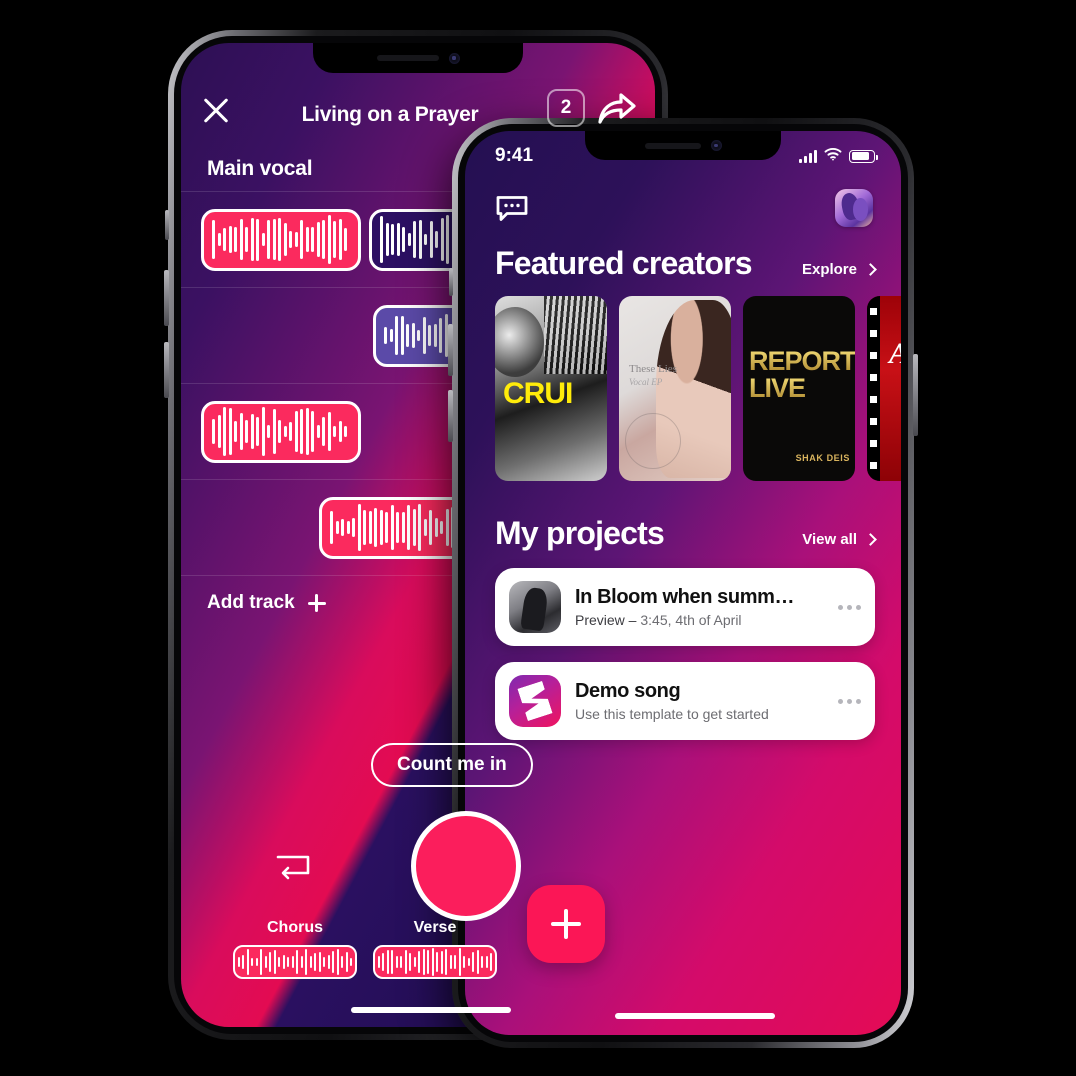 The image size is (1076, 1076). Describe the element at coordinates (653, 368) in the screenshot. I see `creator-card-caption-line: These Lies` at that location.